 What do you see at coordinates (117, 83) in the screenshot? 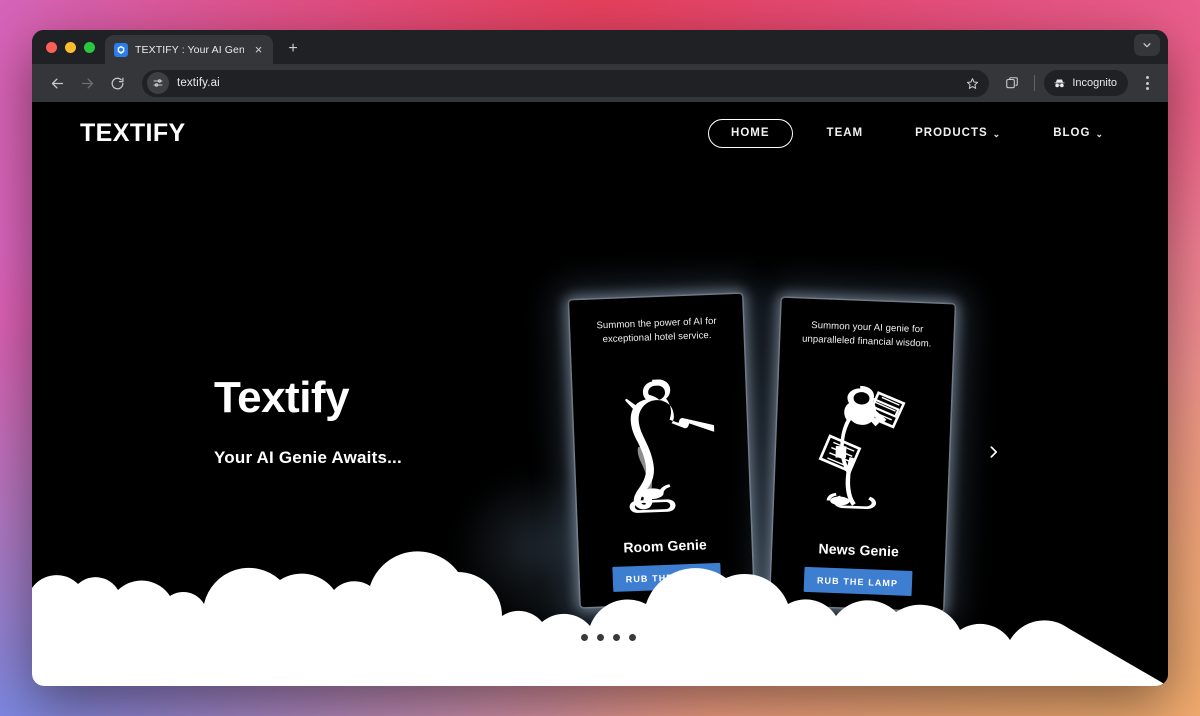
I see `reload-icon` at bounding box center [117, 83].